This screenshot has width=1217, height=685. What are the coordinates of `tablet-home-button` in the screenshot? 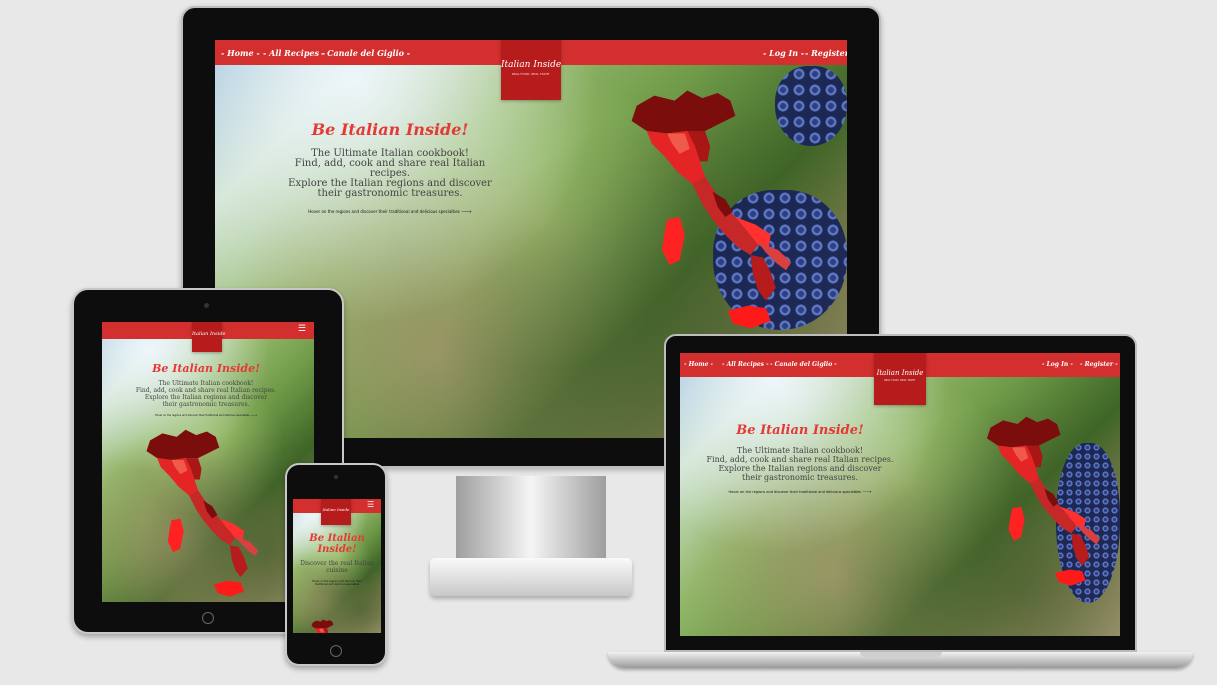 It's located at (208, 618).